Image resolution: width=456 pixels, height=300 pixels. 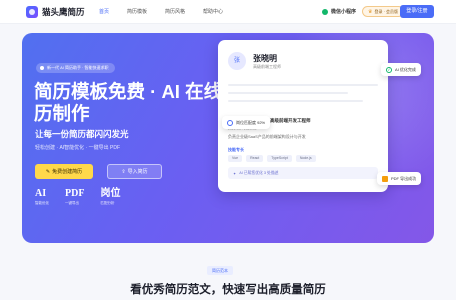 I want to click on owl-logo-icon, so click(x=32, y=12).